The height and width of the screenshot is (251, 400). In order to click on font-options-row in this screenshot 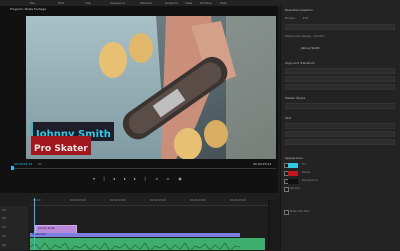, I will do `click(340, 142)`.